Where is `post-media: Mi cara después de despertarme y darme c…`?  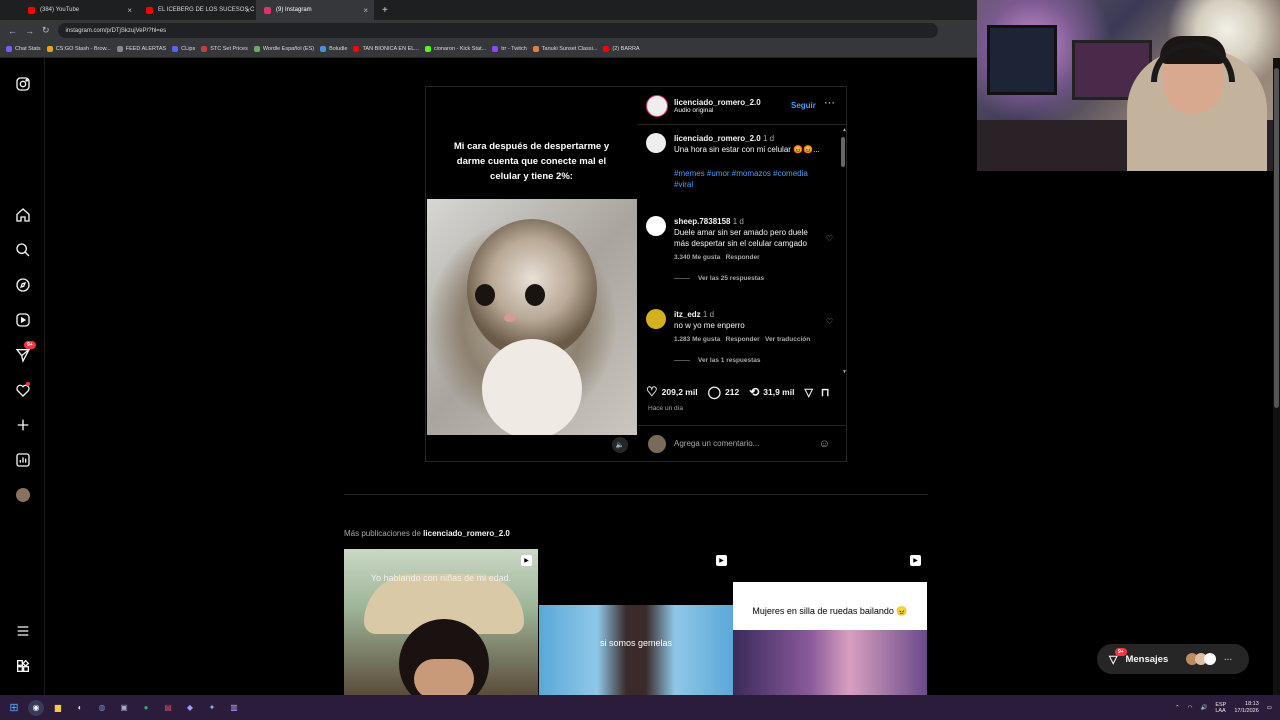
post-media: Mi cara después de despertarme y darme c… is located at coordinates (531, 274).